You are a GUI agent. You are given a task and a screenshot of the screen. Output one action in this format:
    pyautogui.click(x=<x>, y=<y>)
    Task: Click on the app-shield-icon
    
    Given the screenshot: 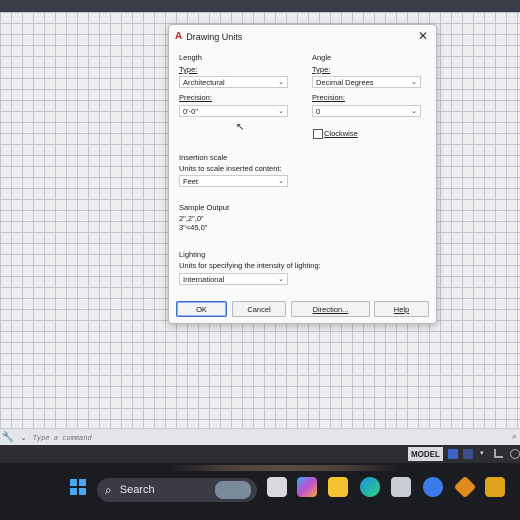 What is the action you would take?
    pyautogui.click(x=495, y=487)
    